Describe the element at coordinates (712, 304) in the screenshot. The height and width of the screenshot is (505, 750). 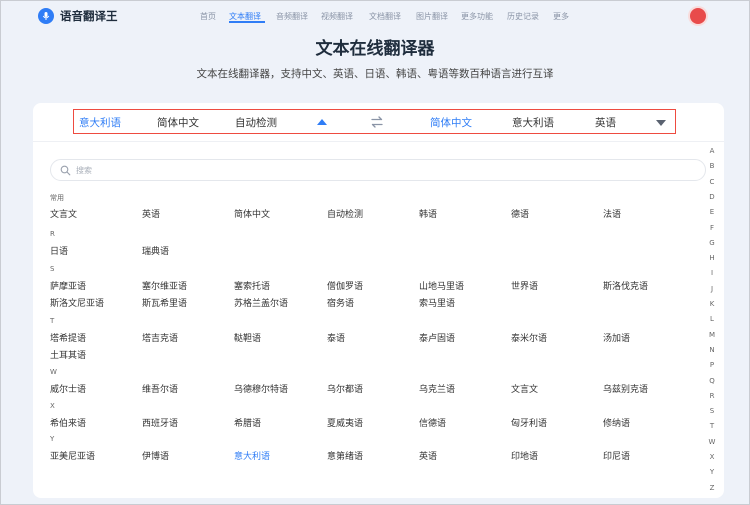
I see `alphabet-index-letter: K` at that location.